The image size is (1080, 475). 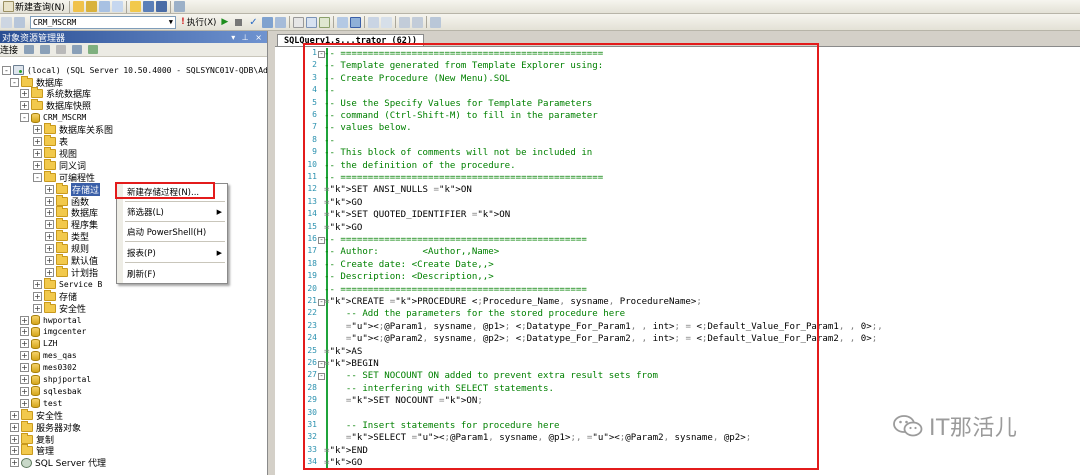 What do you see at coordinates (435, 22) in the screenshot?
I see `specify-template-values-icon` at bounding box center [435, 22].